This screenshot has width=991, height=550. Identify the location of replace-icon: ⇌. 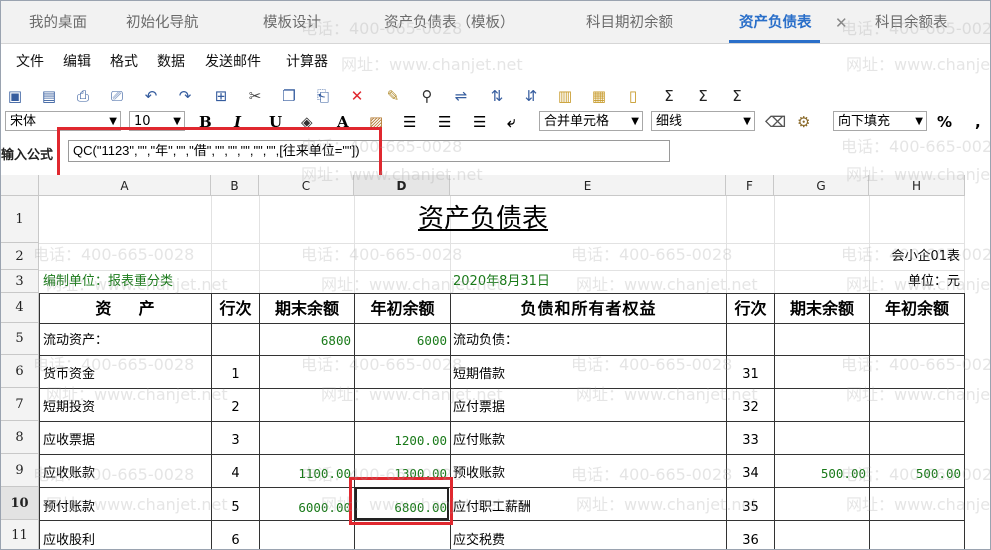
(461, 96).